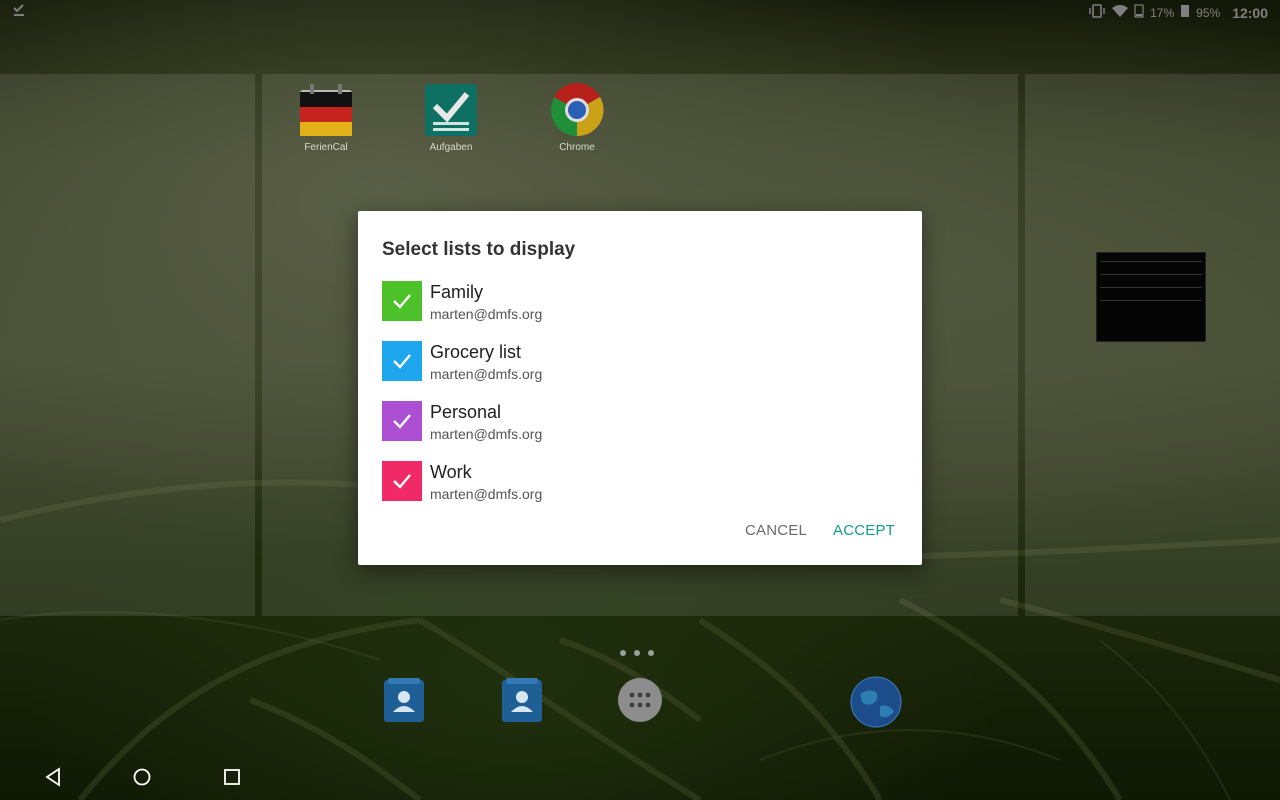 This screenshot has height=800, width=1280. I want to click on list-name: Personal, so click(466, 412).